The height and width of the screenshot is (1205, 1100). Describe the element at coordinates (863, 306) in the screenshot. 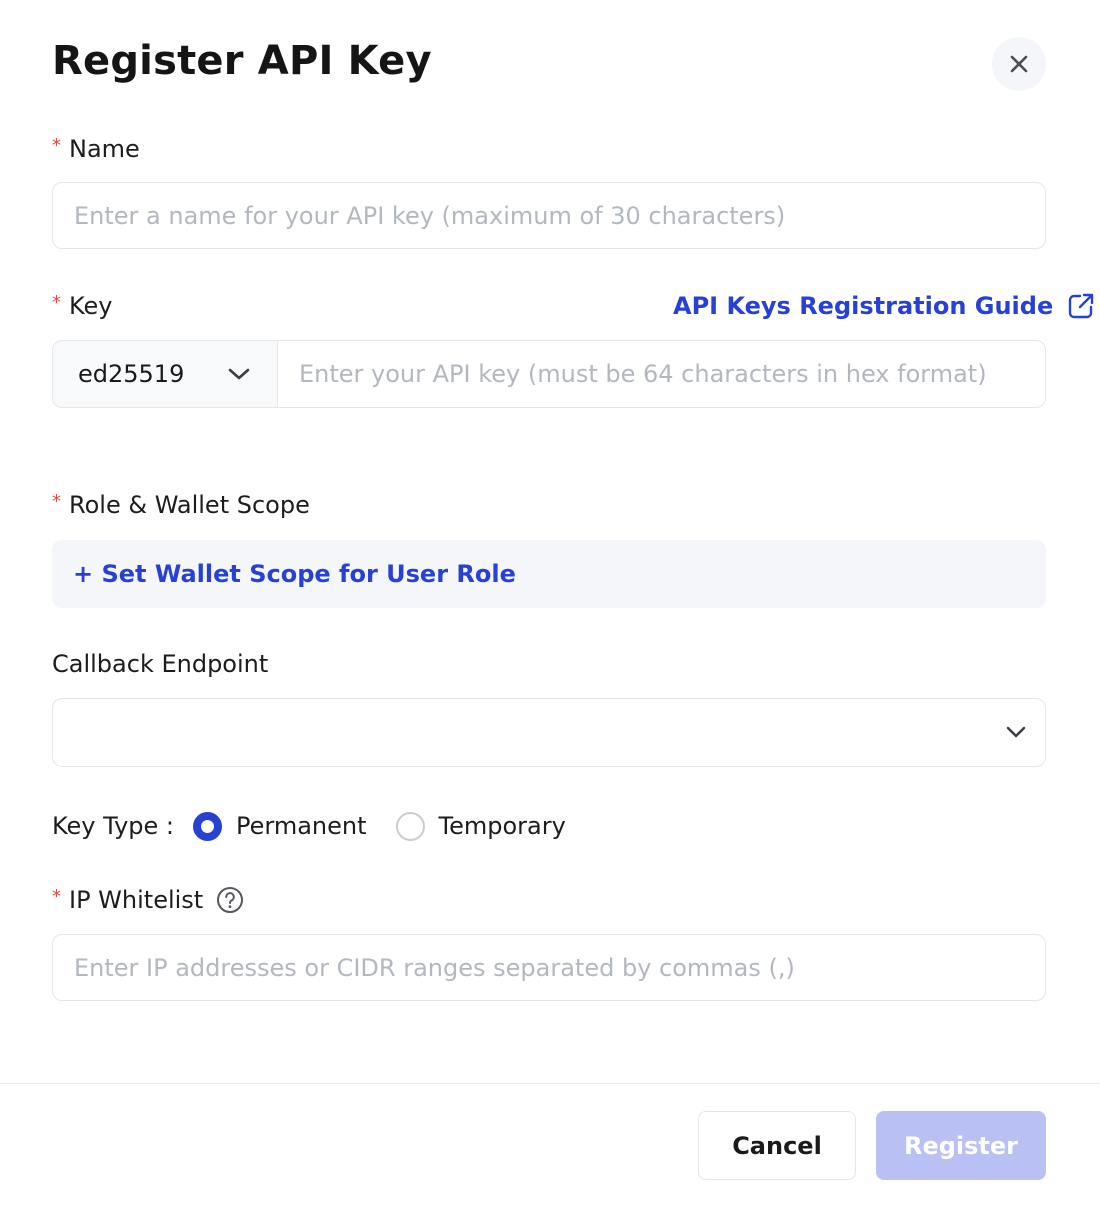

I see `guide-link-text: API Keys Registration Guide` at that location.